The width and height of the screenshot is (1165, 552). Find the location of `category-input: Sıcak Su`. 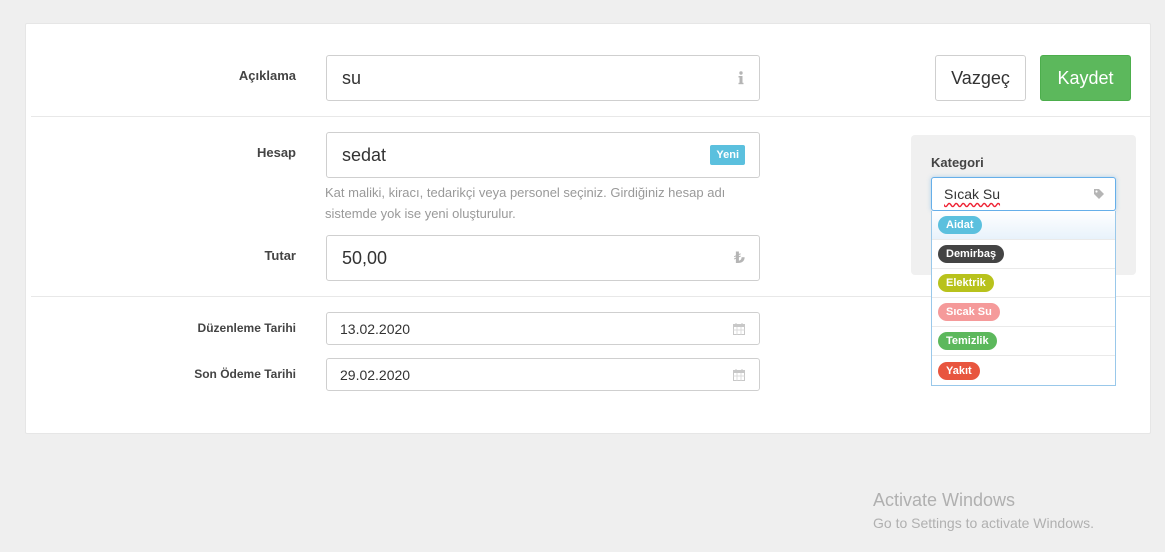

category-input: Sıcak Su is located at coordinates (1023, 194).